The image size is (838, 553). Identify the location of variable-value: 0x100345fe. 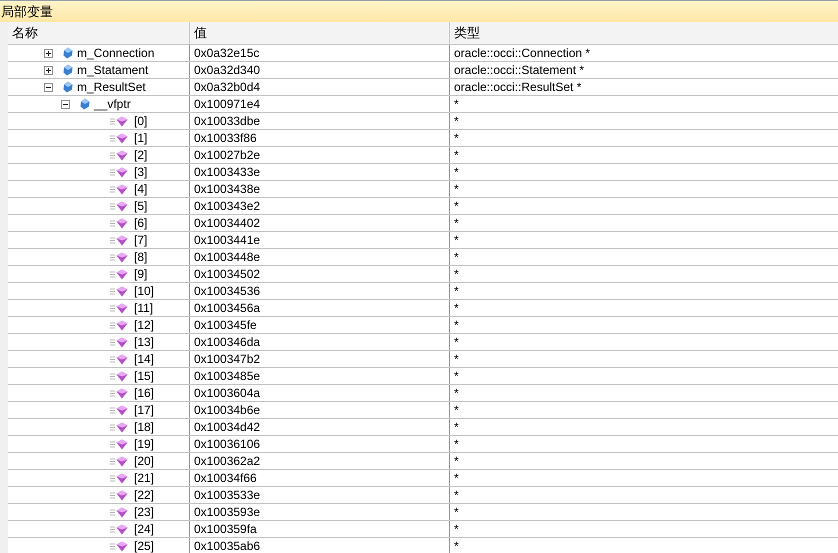
(225, 325).